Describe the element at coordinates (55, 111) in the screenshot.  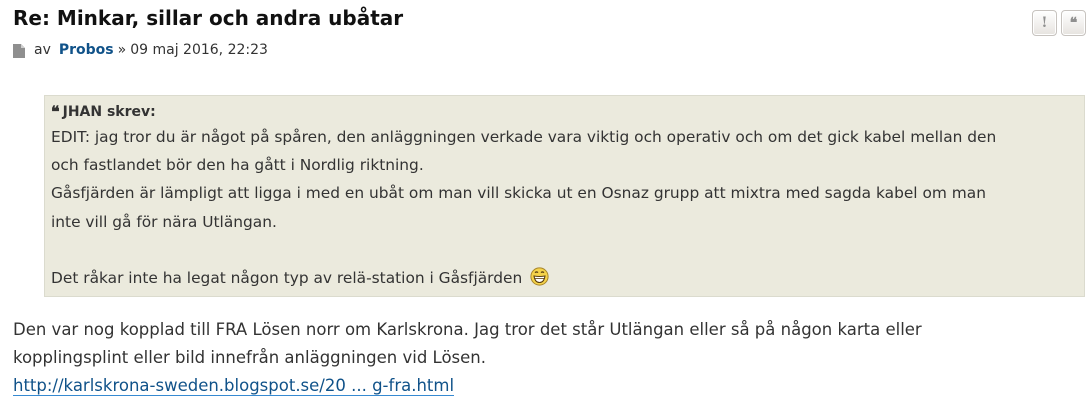
I see `quote-icon: ❝` at that location.